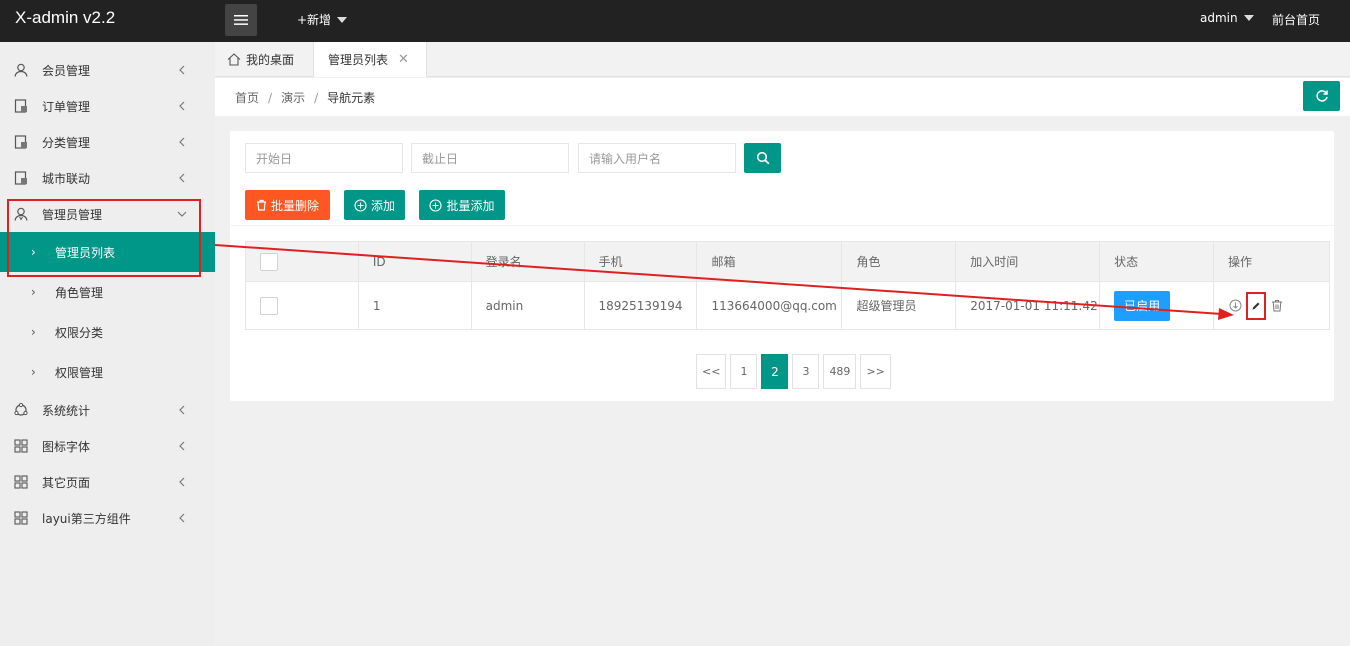 The image size is (1350, 646). I want to click on sidebar-item-members: 会员管理, so click(107, 70).